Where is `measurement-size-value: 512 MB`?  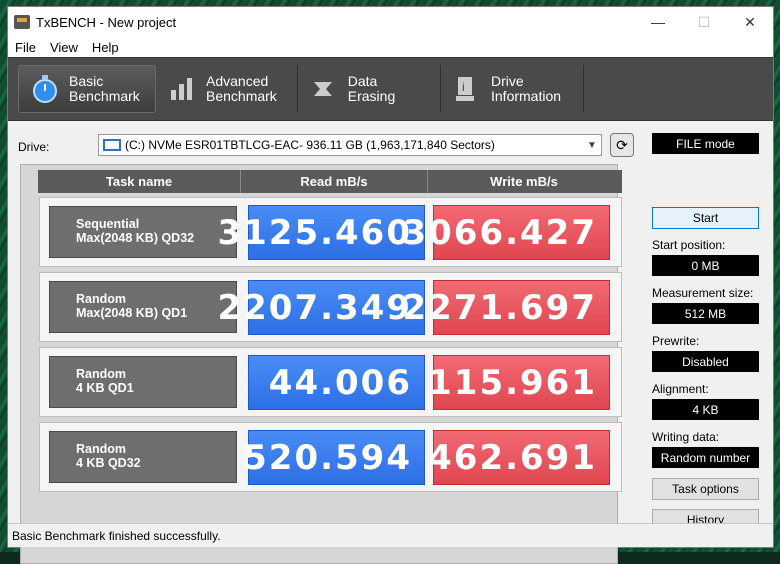
measurement-size-value: 512 MB is located at coordinates (705, 313).